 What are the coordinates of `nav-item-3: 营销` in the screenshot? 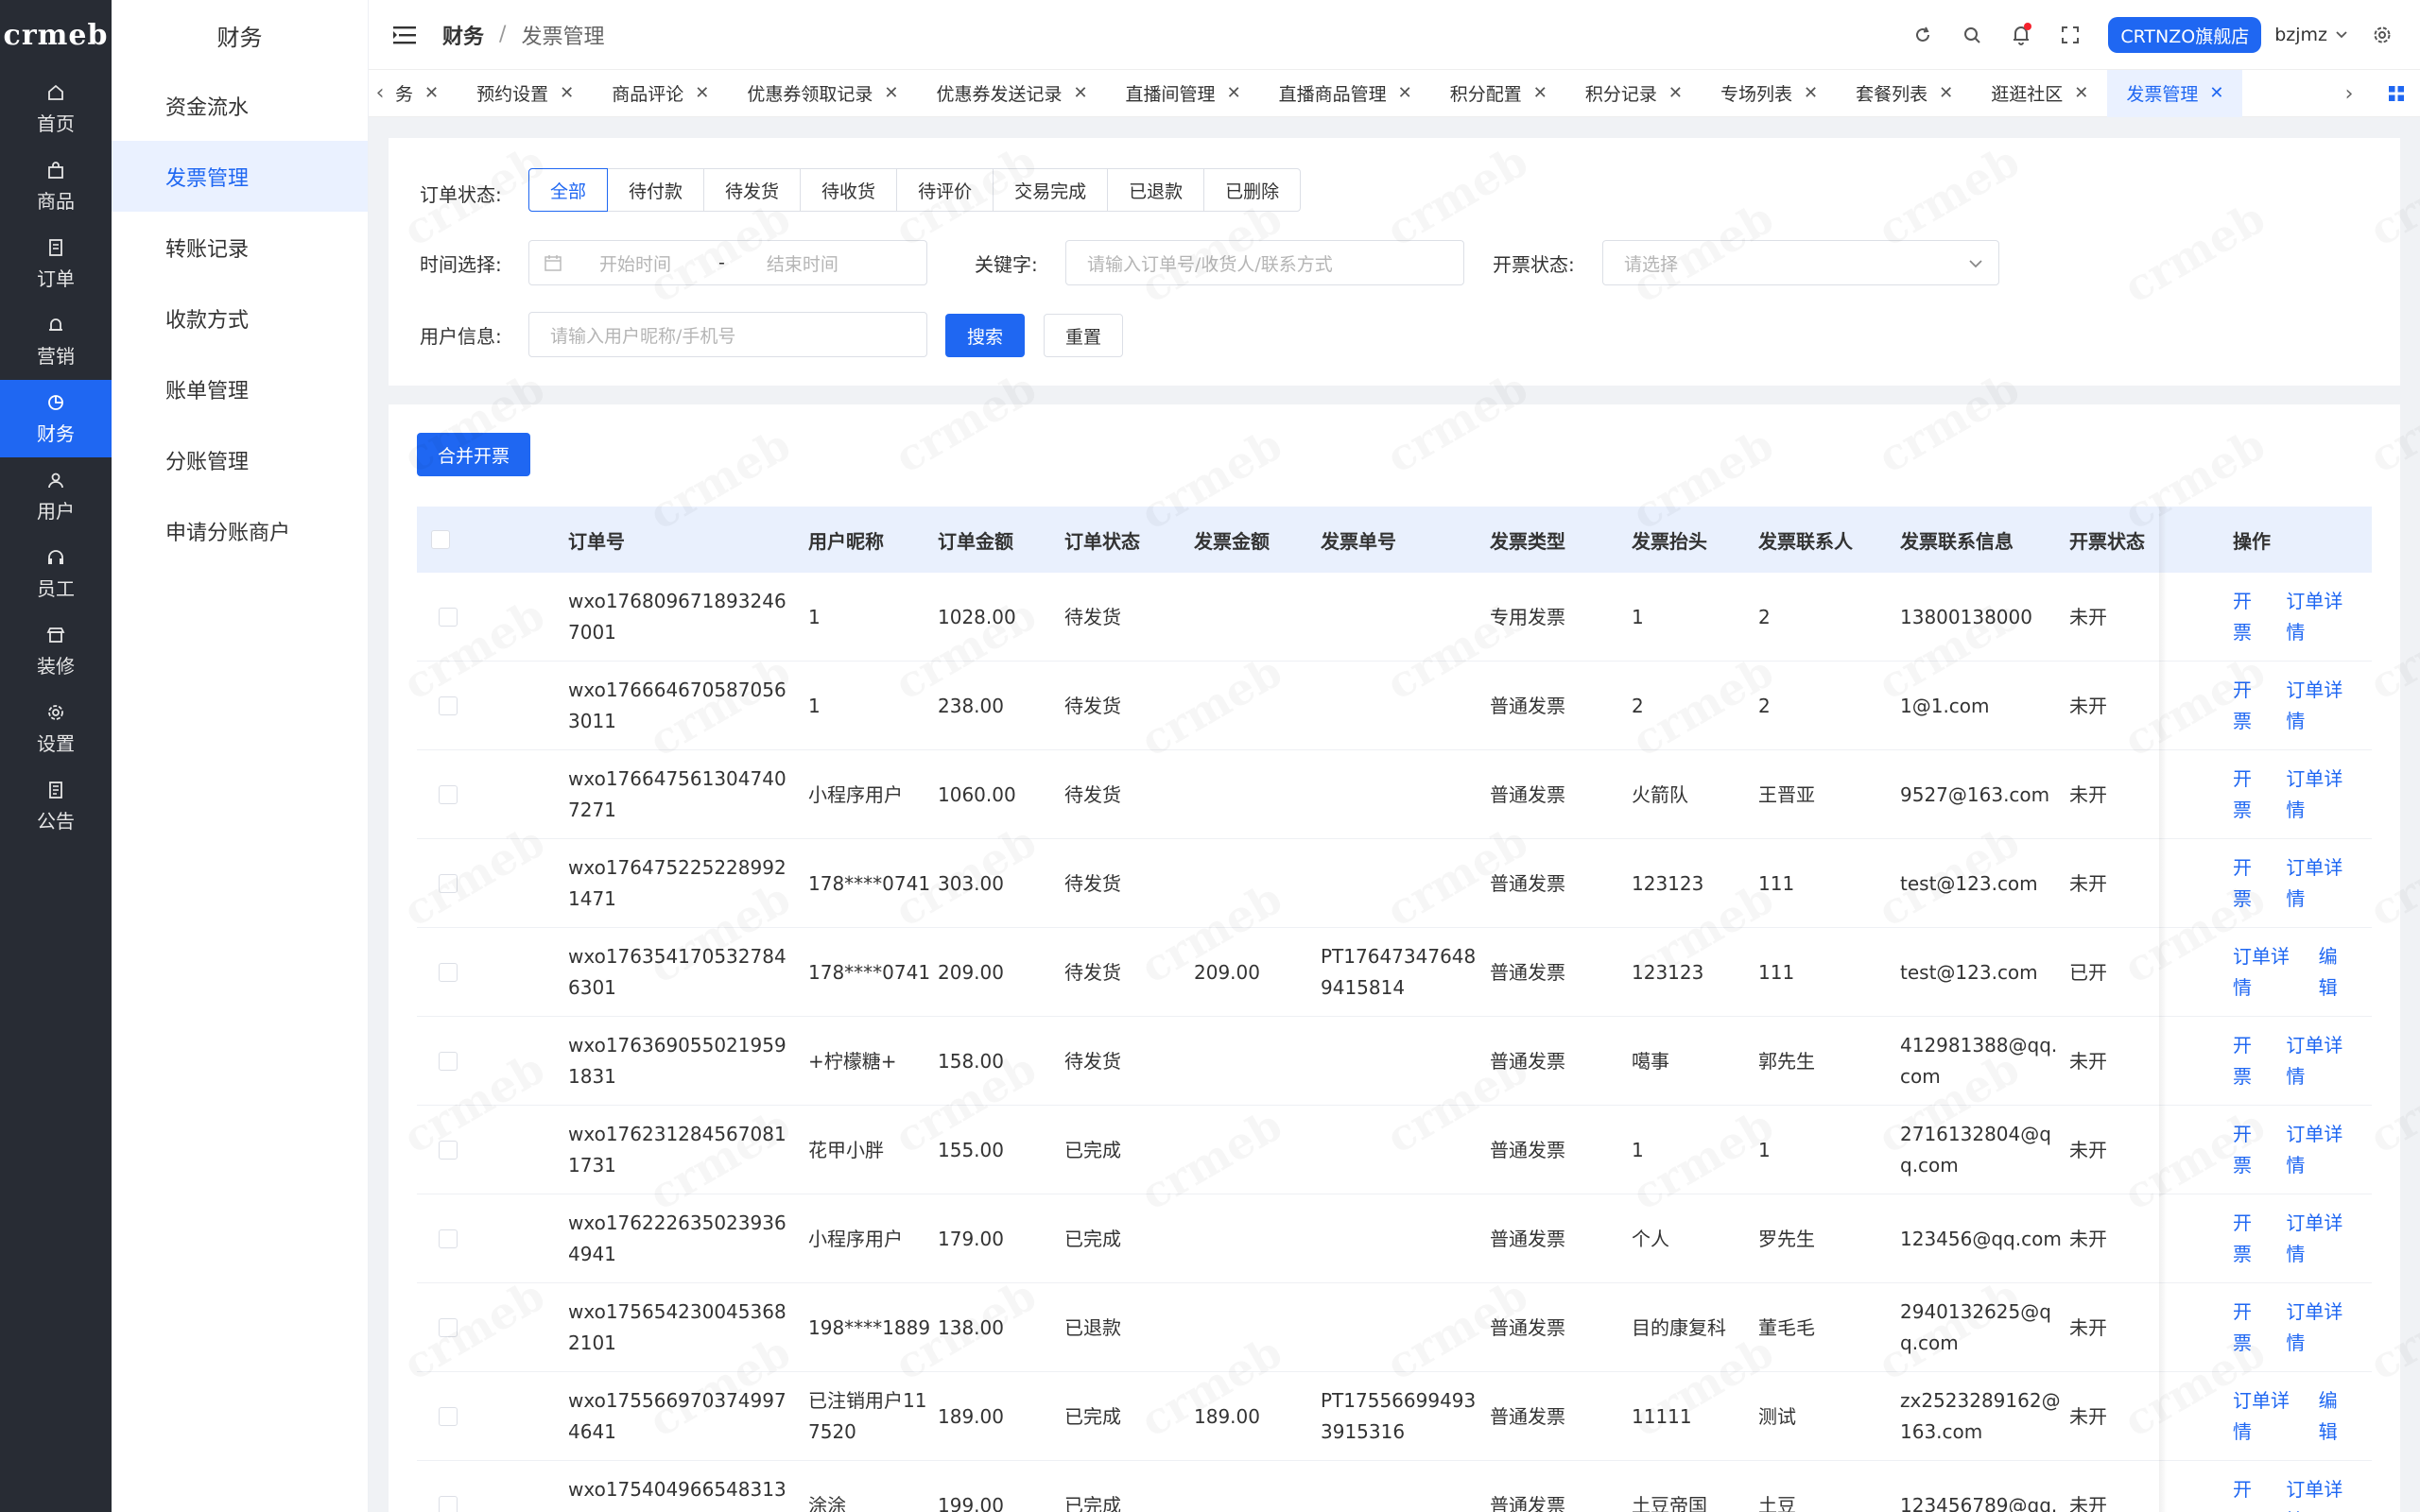 It's located at (56, 341).